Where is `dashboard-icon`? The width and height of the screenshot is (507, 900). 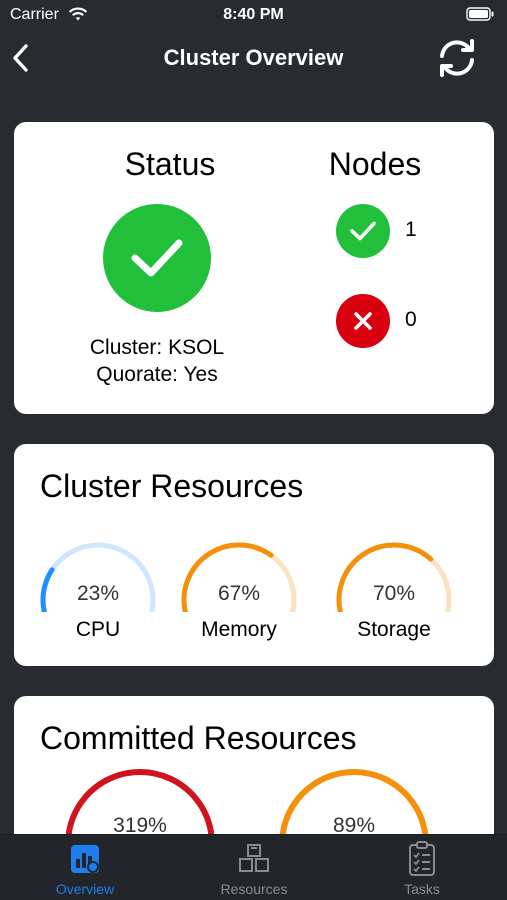
dashboard-icon is located at coordinates (85, 859).